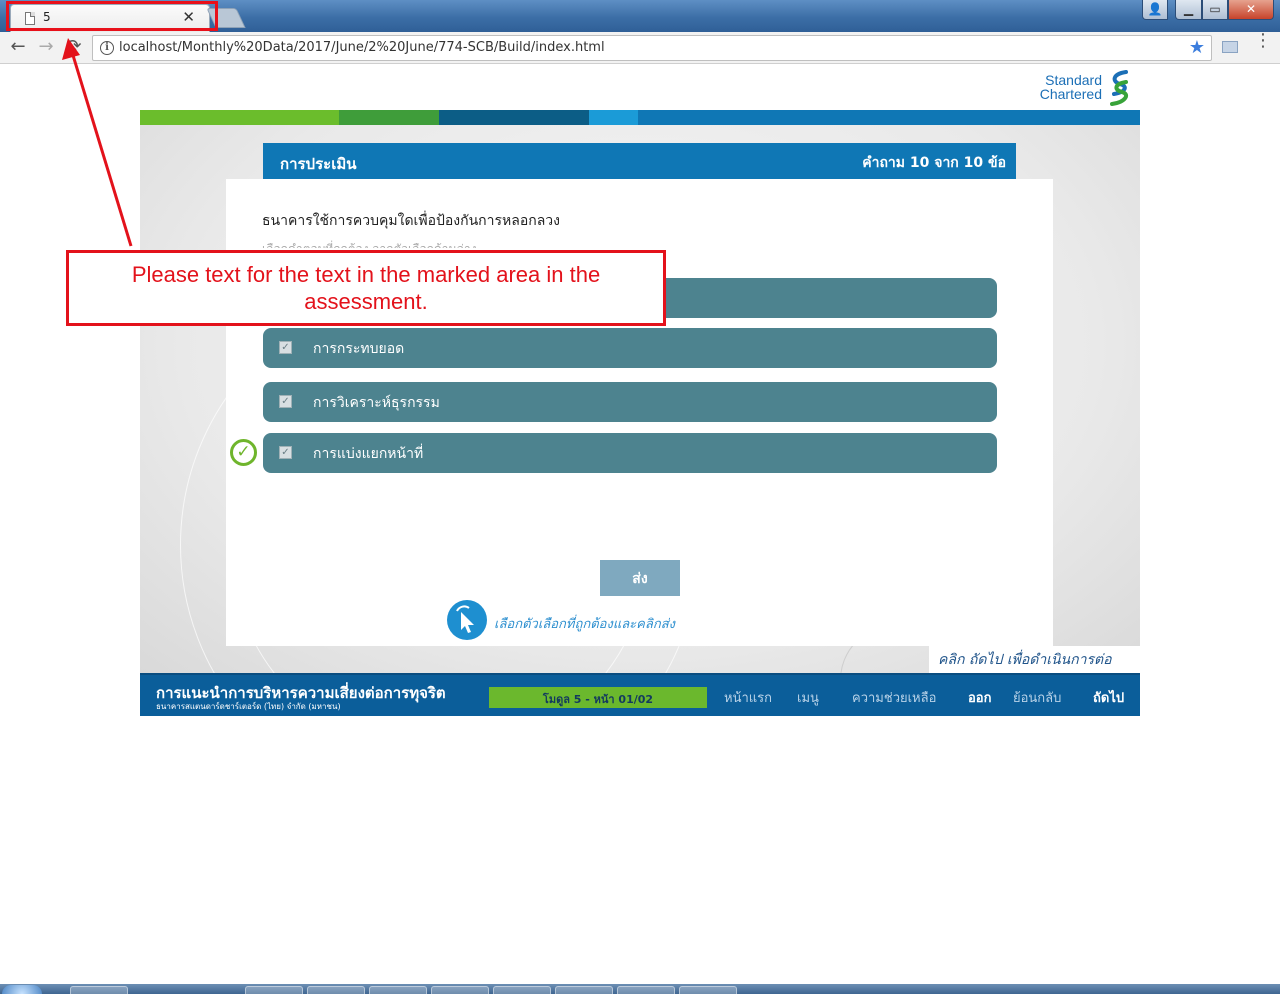 This screenshot has width=1280, height=994. I want to click on submit-button: ส่ง, so click(640, 578).